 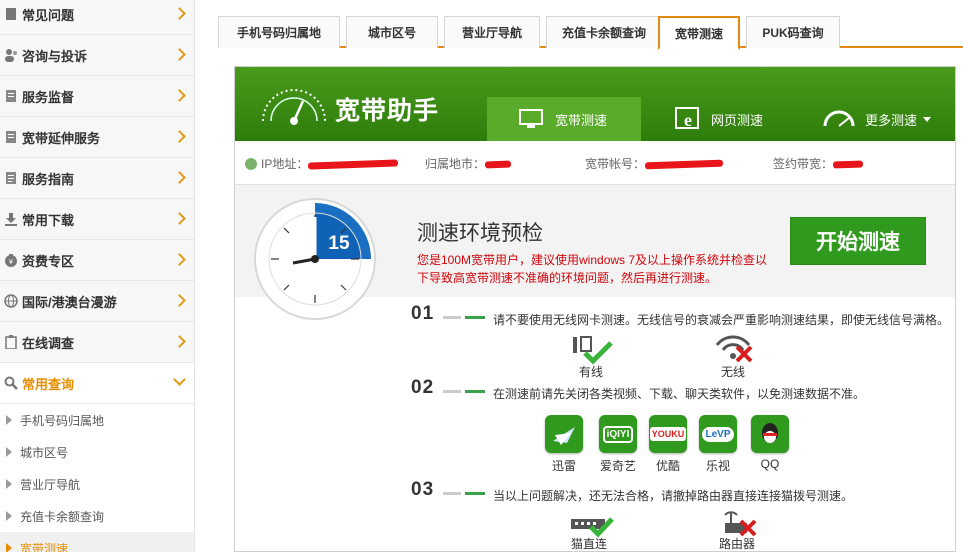 I want to click on clipboard-icon, so click(x=11, y=342).